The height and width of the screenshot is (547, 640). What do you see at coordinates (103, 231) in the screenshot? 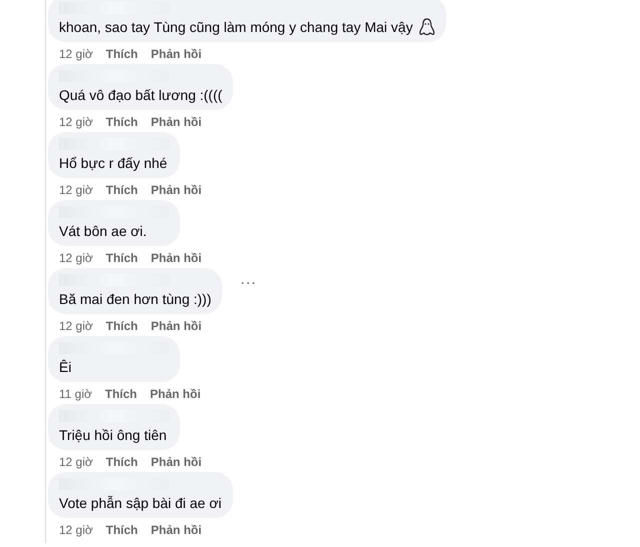
I see `comment-text: Vát bôn ae ơi.` at bounding box center [103, 231].